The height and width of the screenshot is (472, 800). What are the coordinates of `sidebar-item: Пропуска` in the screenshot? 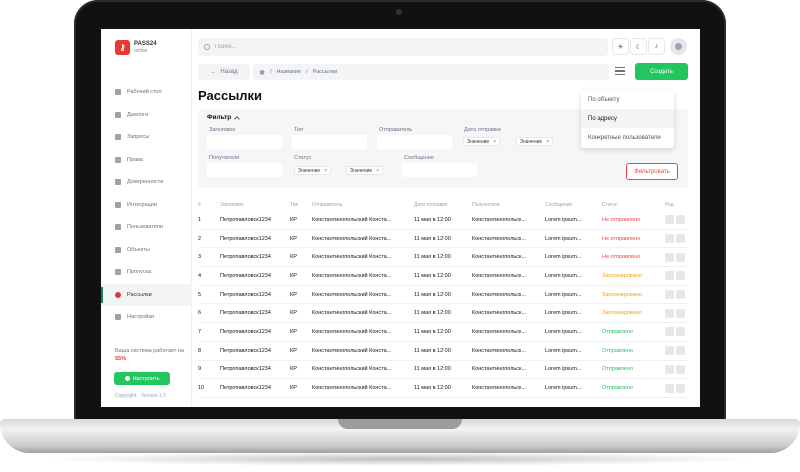 It's located at (146, 272).